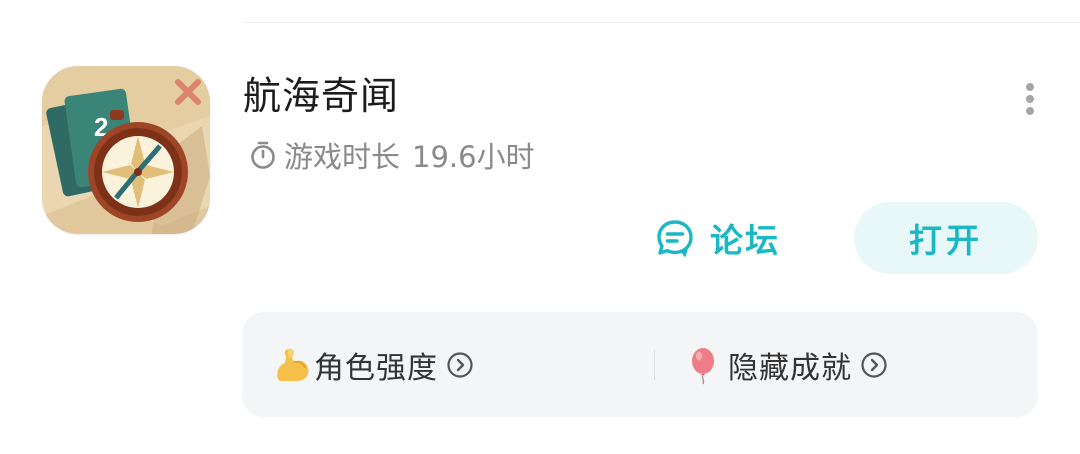 Image resolution: width=1080 pixels, height=454 pixels. I want to click on open-label: 打开, so click(946, 240).